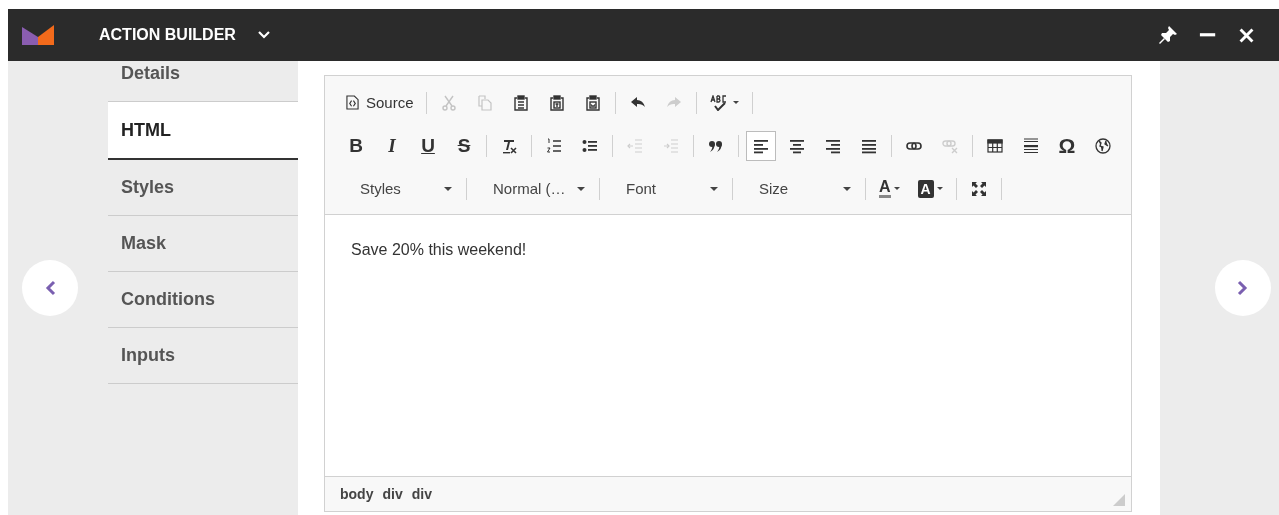  Describe the element at coordinates (380, 102) in the screenshot. I see `source-button: Source` at that location.